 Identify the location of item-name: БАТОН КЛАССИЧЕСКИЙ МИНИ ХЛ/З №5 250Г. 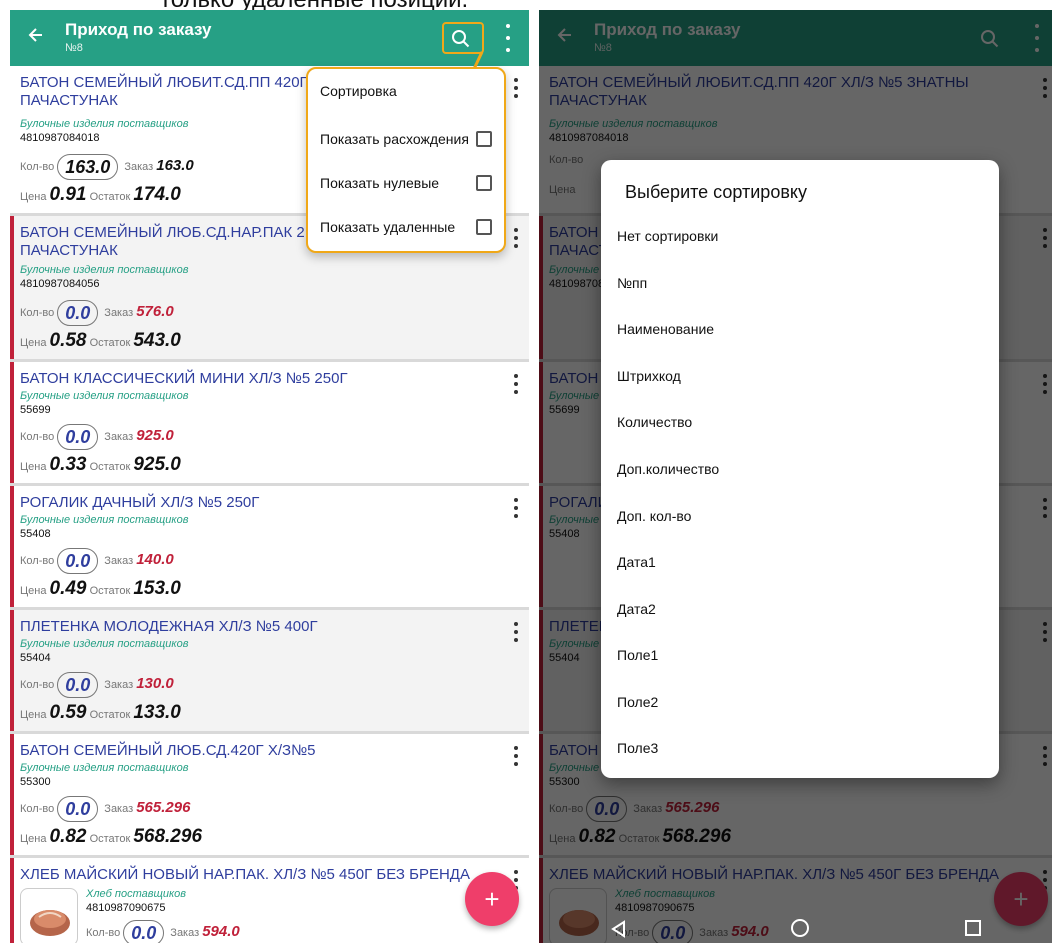
(184, 378).